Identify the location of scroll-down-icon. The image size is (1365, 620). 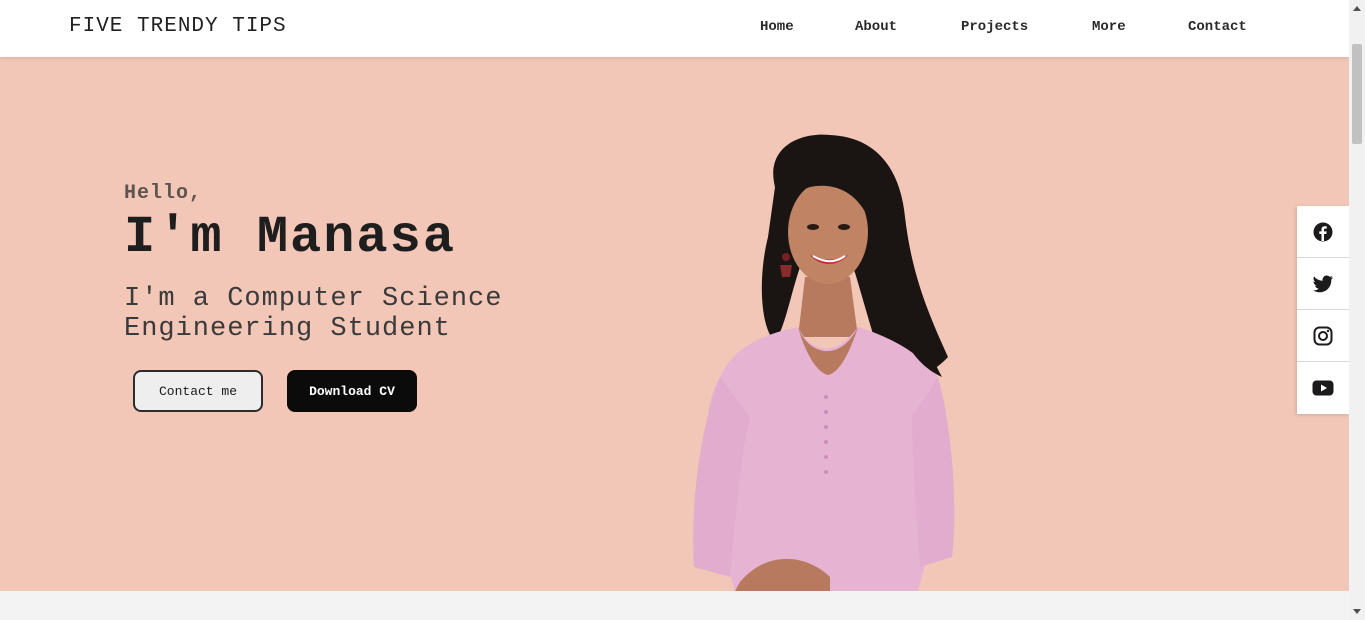
(1357, 612).